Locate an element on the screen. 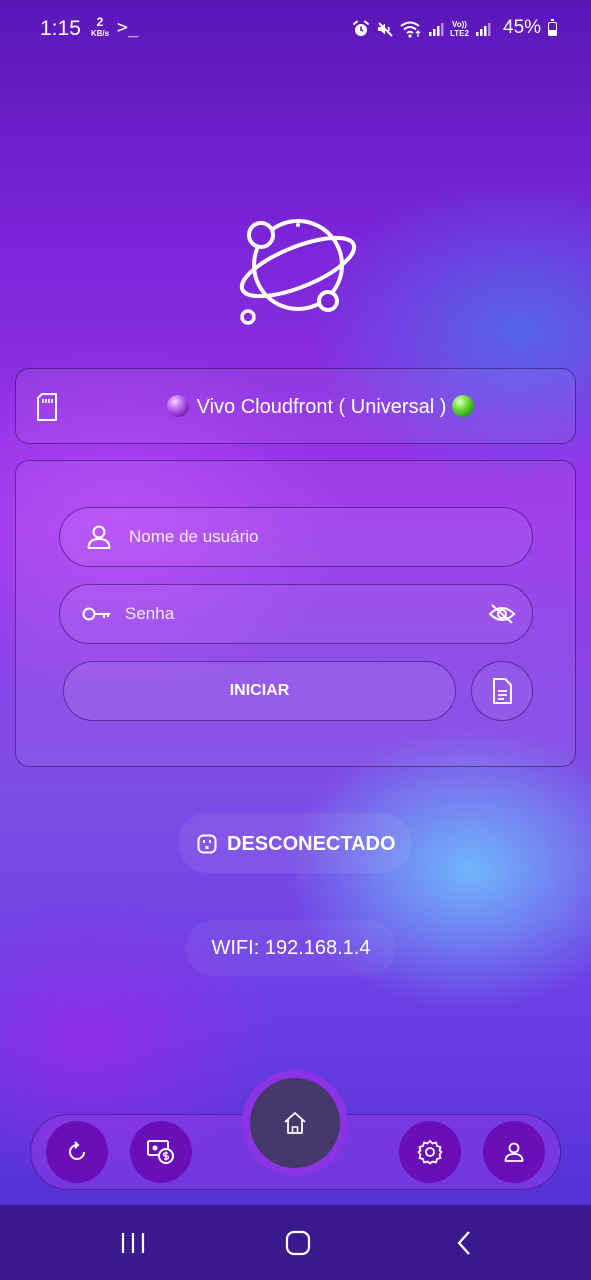 This screenshot has height=1280, width=591. battery-percent: 45% is located at coordinates (522, 27).